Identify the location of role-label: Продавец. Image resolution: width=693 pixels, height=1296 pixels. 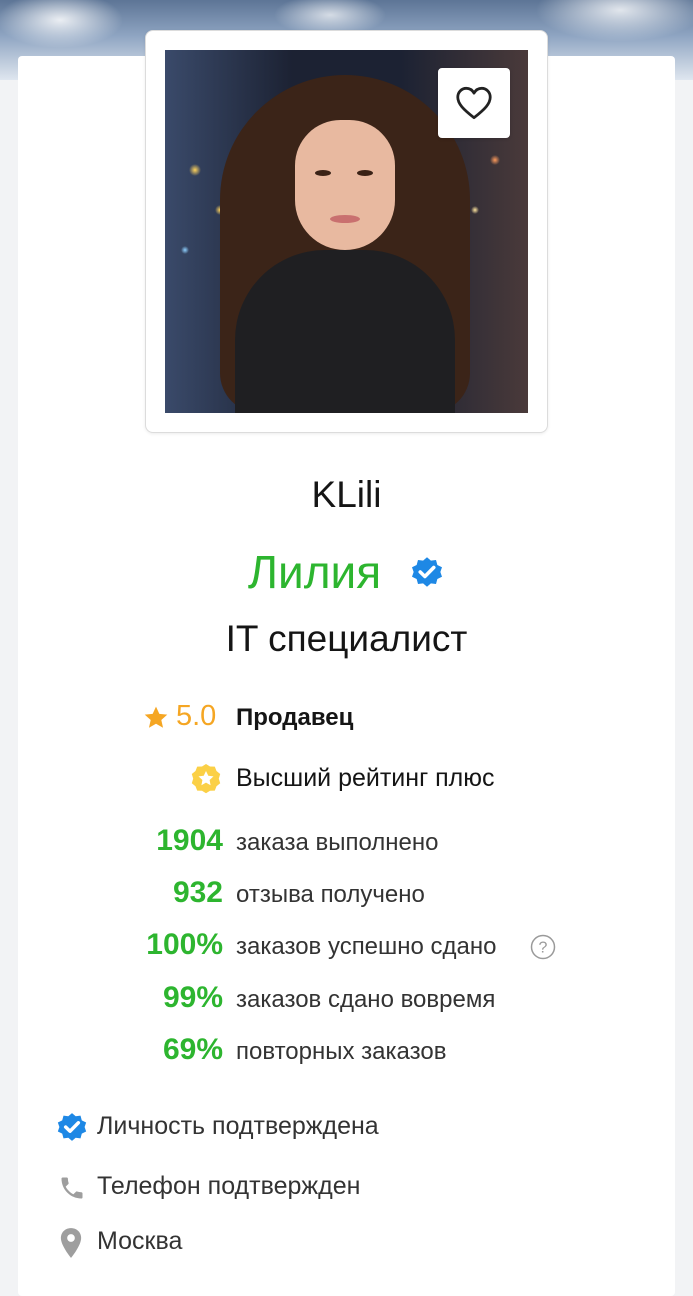
(295, 717).